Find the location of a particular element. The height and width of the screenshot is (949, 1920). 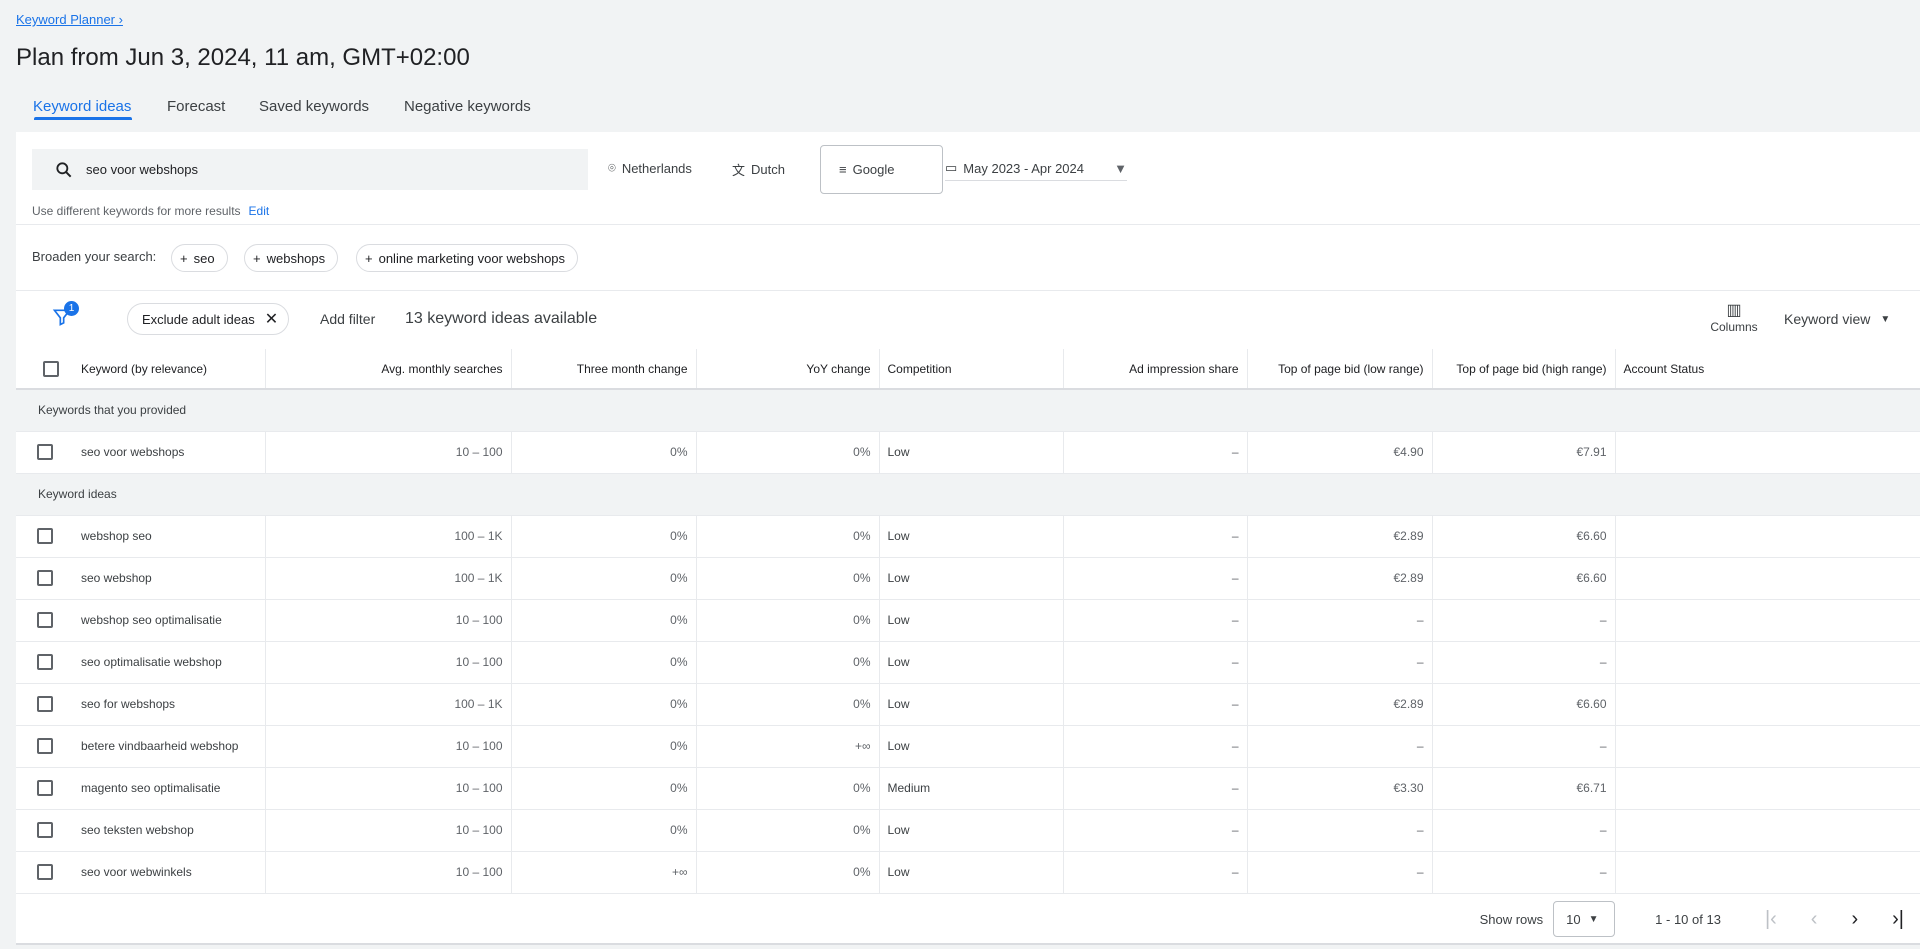

tab-keyword-ideas: Keyword ideas is located at coordinates (82, 106).